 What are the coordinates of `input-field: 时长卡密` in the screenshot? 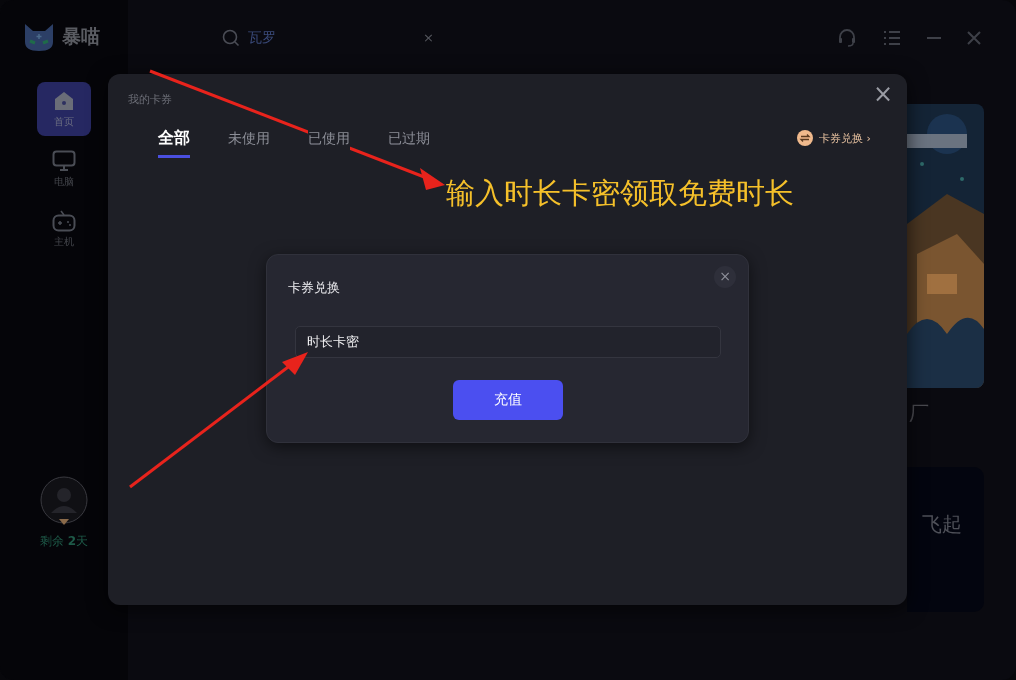 It's located at (508, 342).